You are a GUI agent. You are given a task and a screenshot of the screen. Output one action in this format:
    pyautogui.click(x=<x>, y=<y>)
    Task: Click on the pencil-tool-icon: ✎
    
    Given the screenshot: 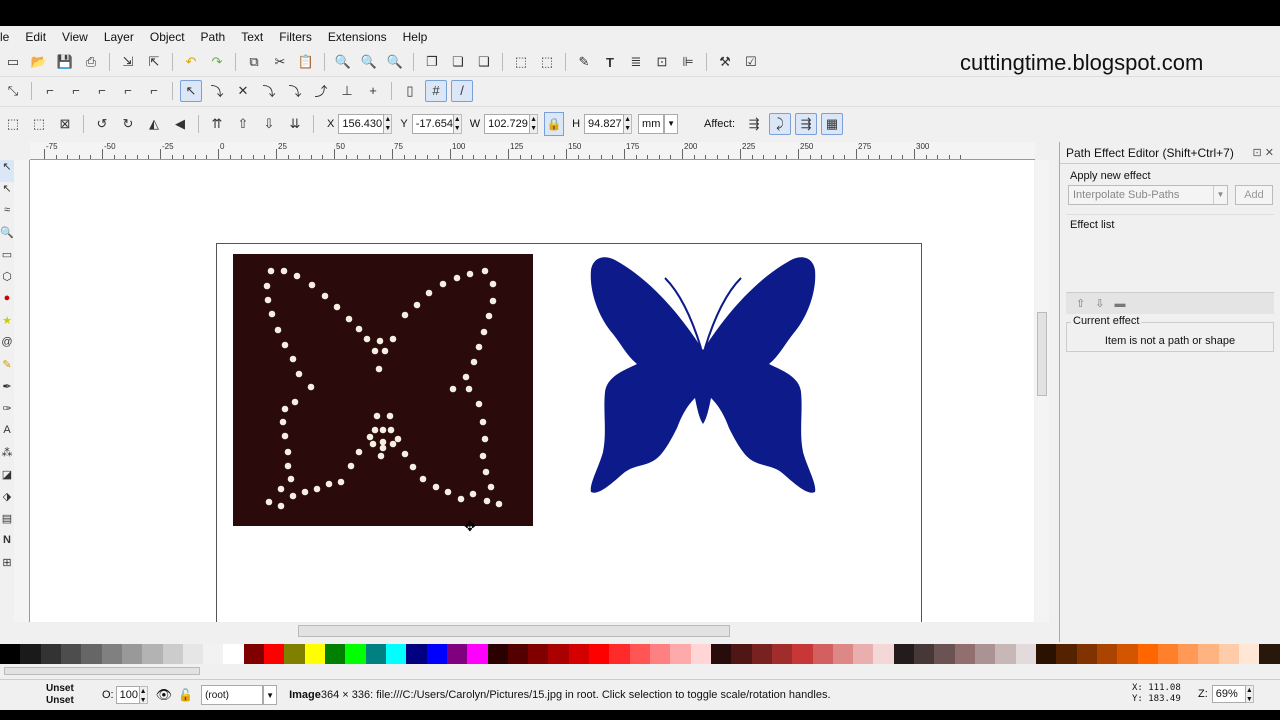 What is the action you would take?
    pyautogui.click(x=7, y=369)
    